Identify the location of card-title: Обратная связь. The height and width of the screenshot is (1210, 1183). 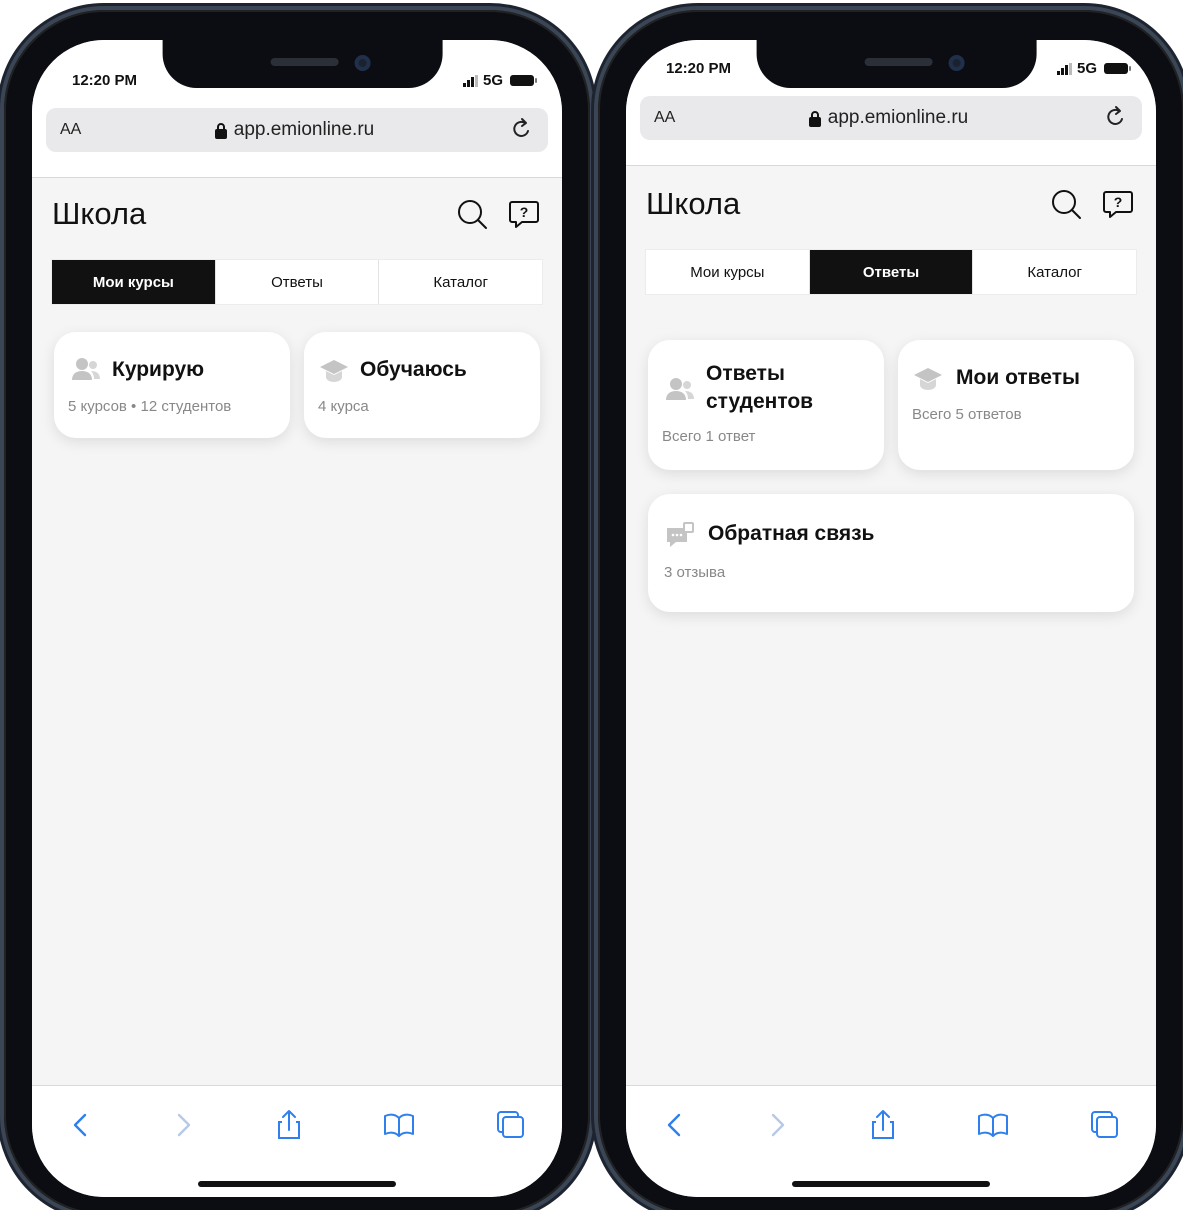
(791, 533).